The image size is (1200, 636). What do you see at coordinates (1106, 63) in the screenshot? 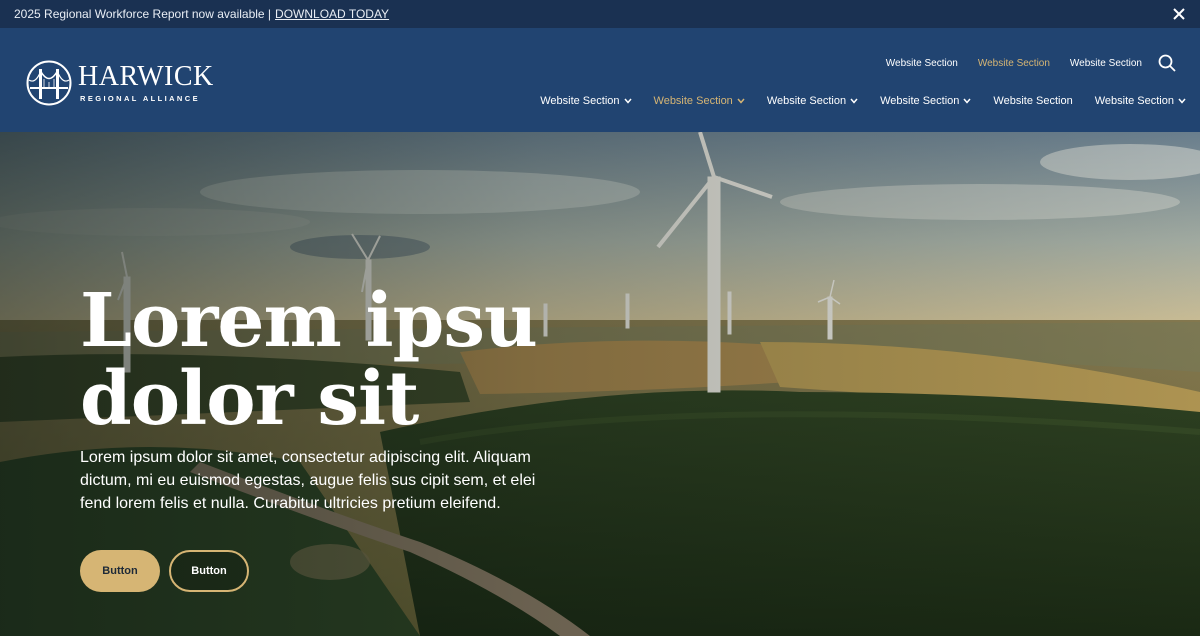
I see `utility-nav-item-3: Website Section` at bounding box center [1106, 63].